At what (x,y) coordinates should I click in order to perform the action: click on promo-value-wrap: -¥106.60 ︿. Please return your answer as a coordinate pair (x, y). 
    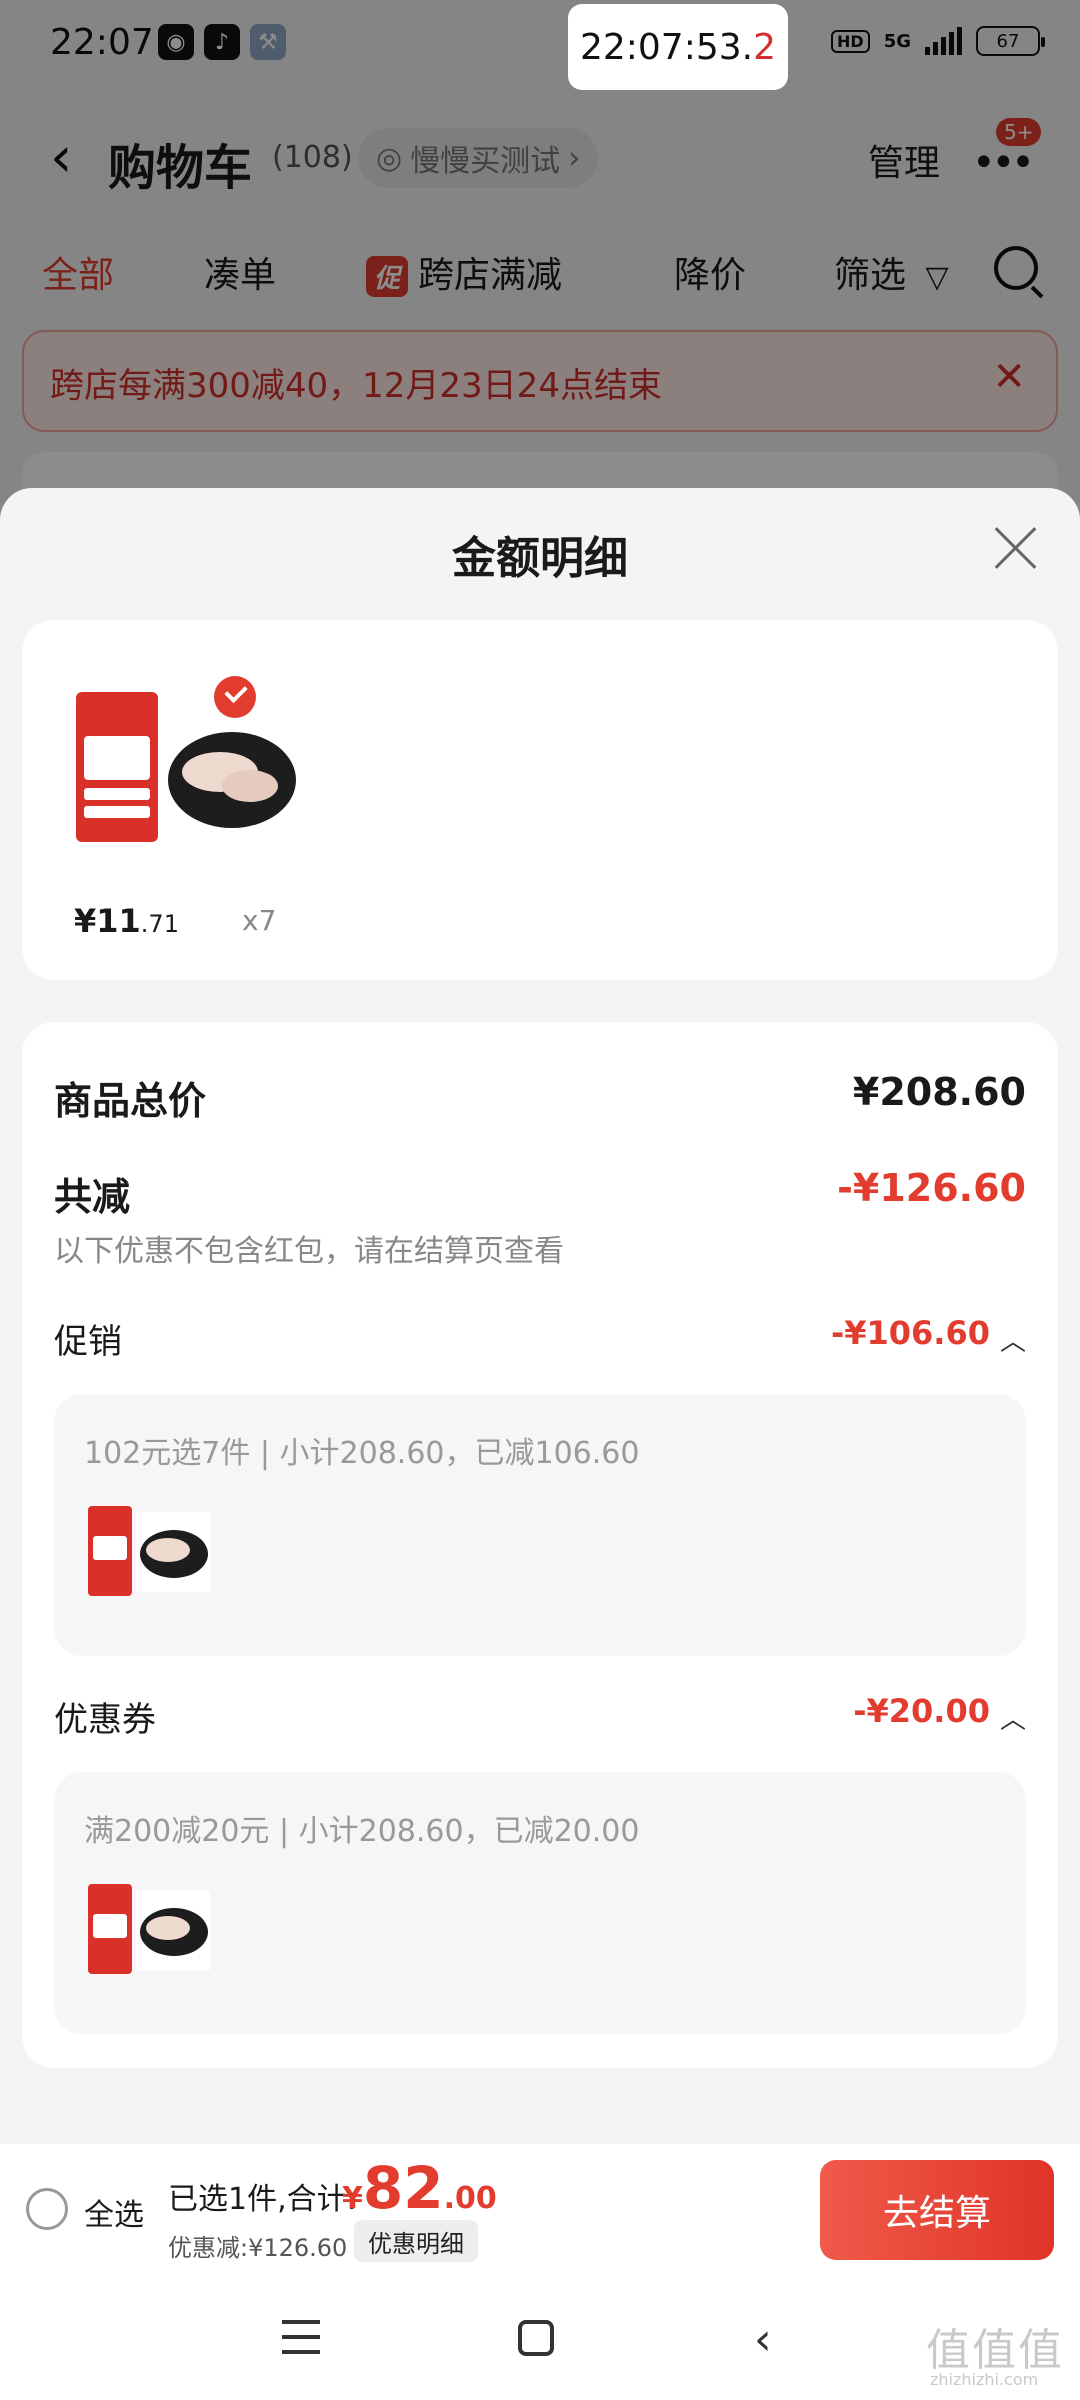
    Looking at the image, I should click on (928, 1336).